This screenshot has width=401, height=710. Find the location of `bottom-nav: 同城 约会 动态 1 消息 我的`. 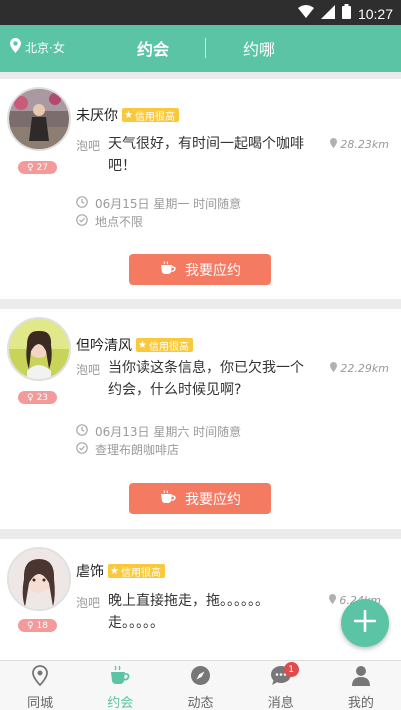

bottom-nav: 同城 约会 动态 1 消息 我的 is located at coordinates (200, 685).